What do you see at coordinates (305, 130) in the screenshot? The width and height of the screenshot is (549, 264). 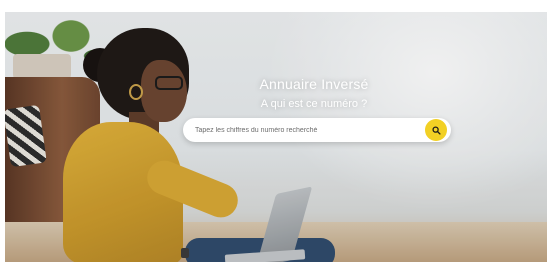 I see `phone-number-search-input` at bounding box center [305, 130].